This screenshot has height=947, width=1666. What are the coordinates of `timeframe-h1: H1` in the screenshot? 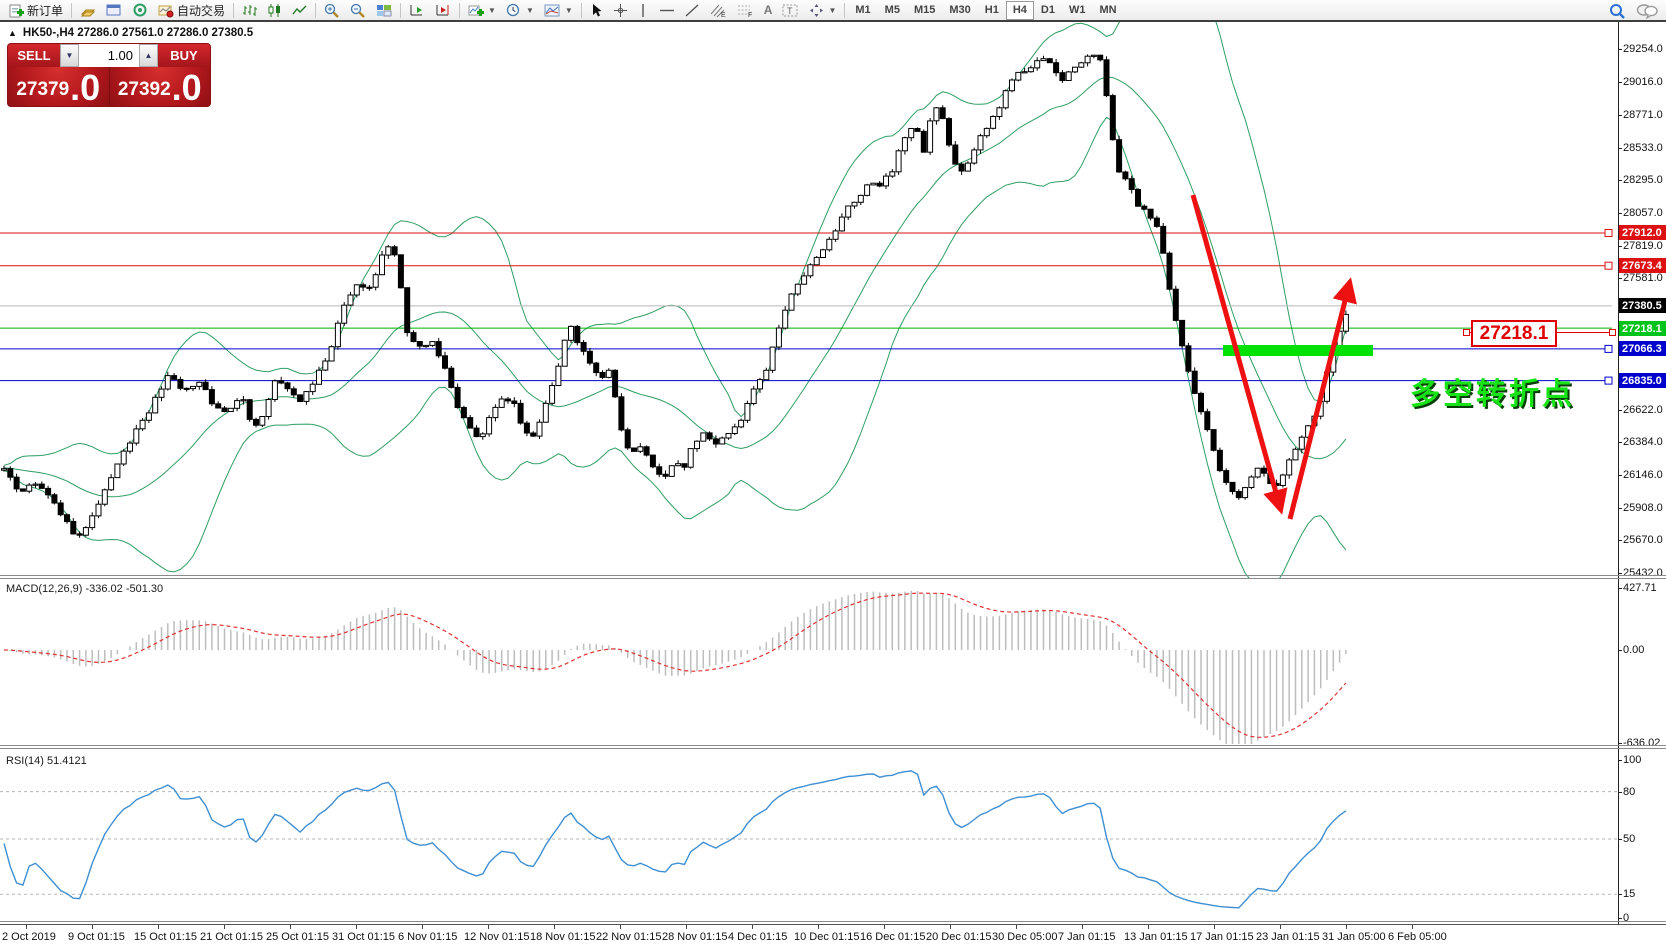 It's located at (992, 10).